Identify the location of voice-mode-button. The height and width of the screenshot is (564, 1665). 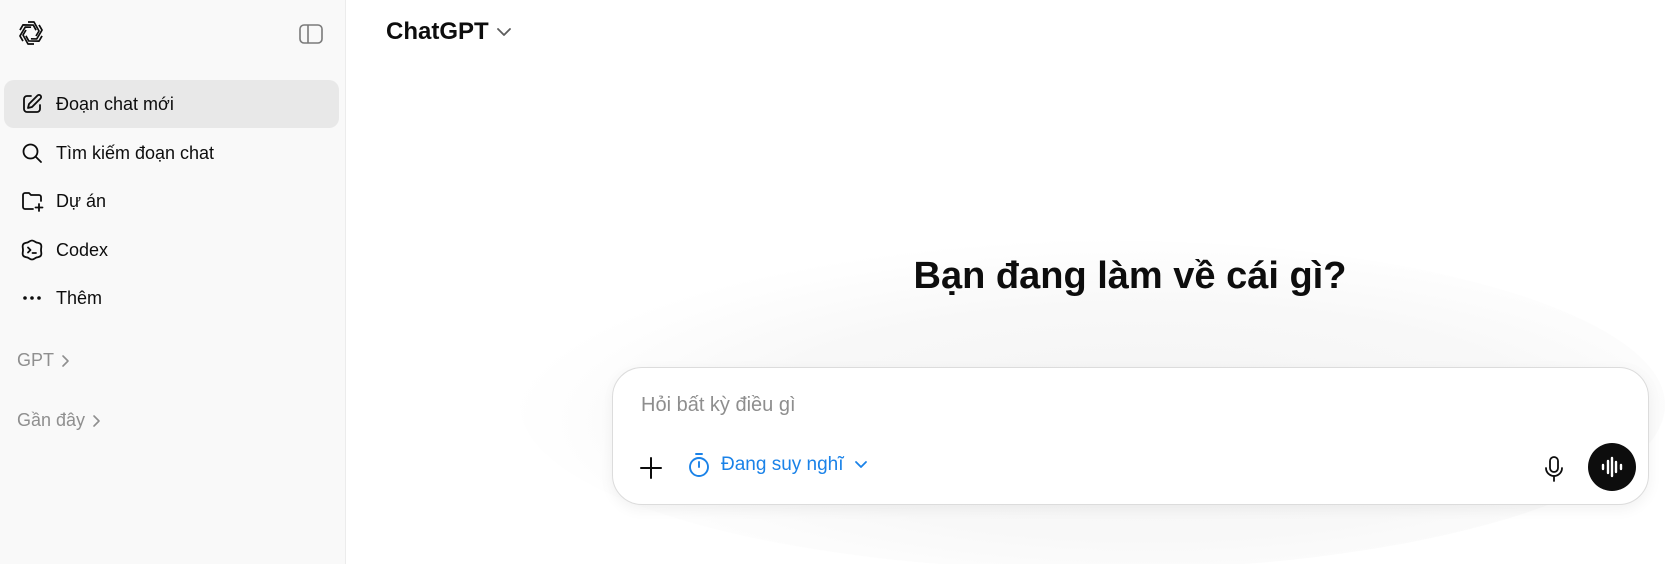
(1612, 467).